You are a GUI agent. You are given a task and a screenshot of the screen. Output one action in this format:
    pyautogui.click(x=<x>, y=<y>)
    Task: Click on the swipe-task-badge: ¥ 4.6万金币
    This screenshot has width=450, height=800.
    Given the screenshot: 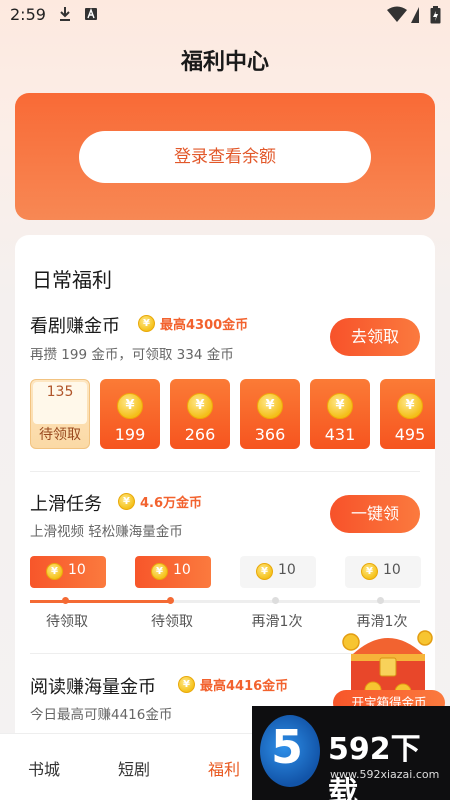 What is the action you would take?
    pyautogui.click(x=160, y=501)
    